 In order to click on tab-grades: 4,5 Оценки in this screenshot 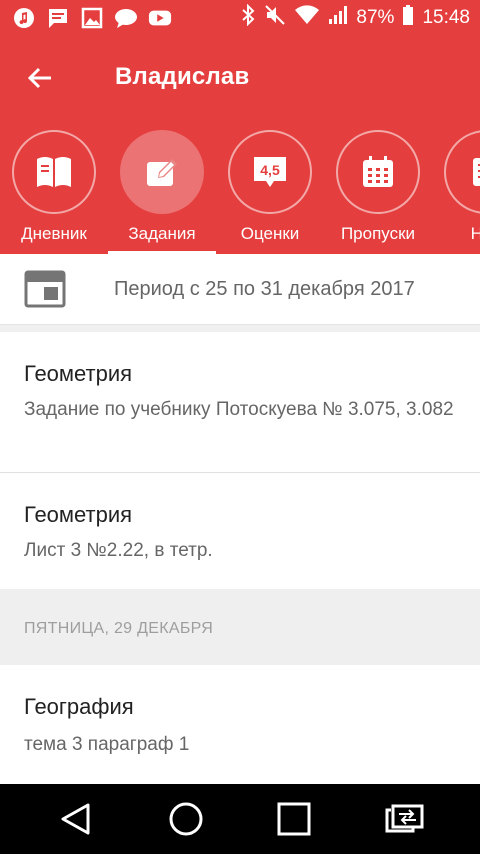, I will do `click(270, 187)`.